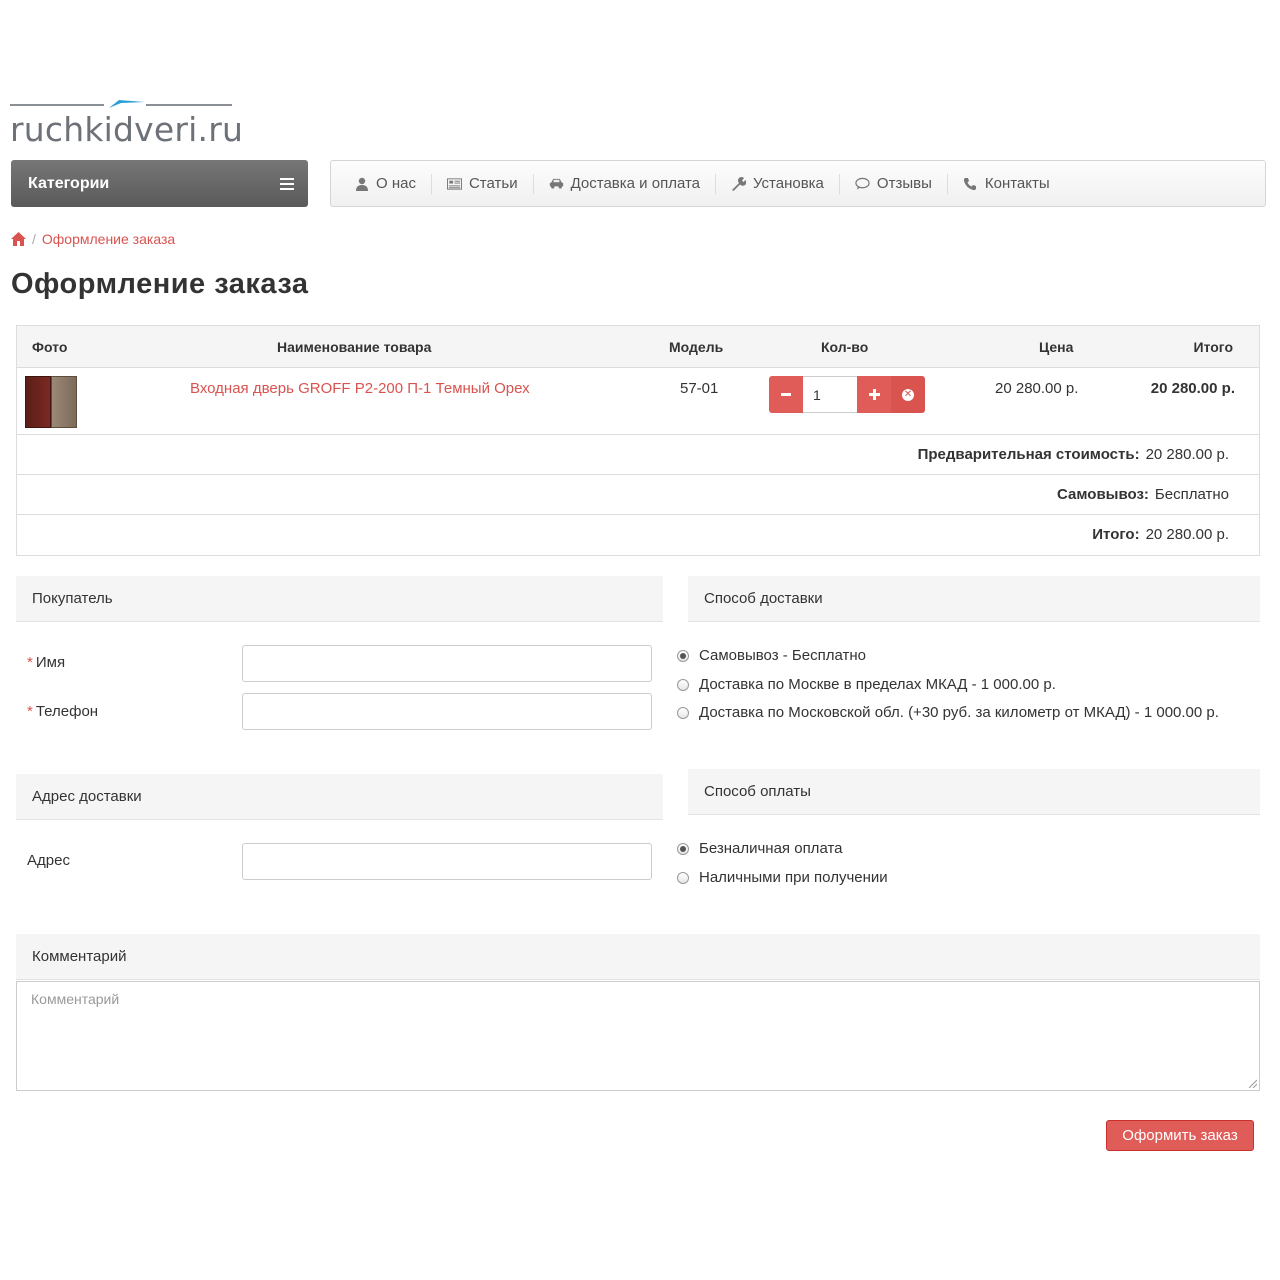 The width and height of the screenshot is (1280, 1280). Describe the element at coordinates (556, 183) in the screenshot. I see `car-icon` at that location.